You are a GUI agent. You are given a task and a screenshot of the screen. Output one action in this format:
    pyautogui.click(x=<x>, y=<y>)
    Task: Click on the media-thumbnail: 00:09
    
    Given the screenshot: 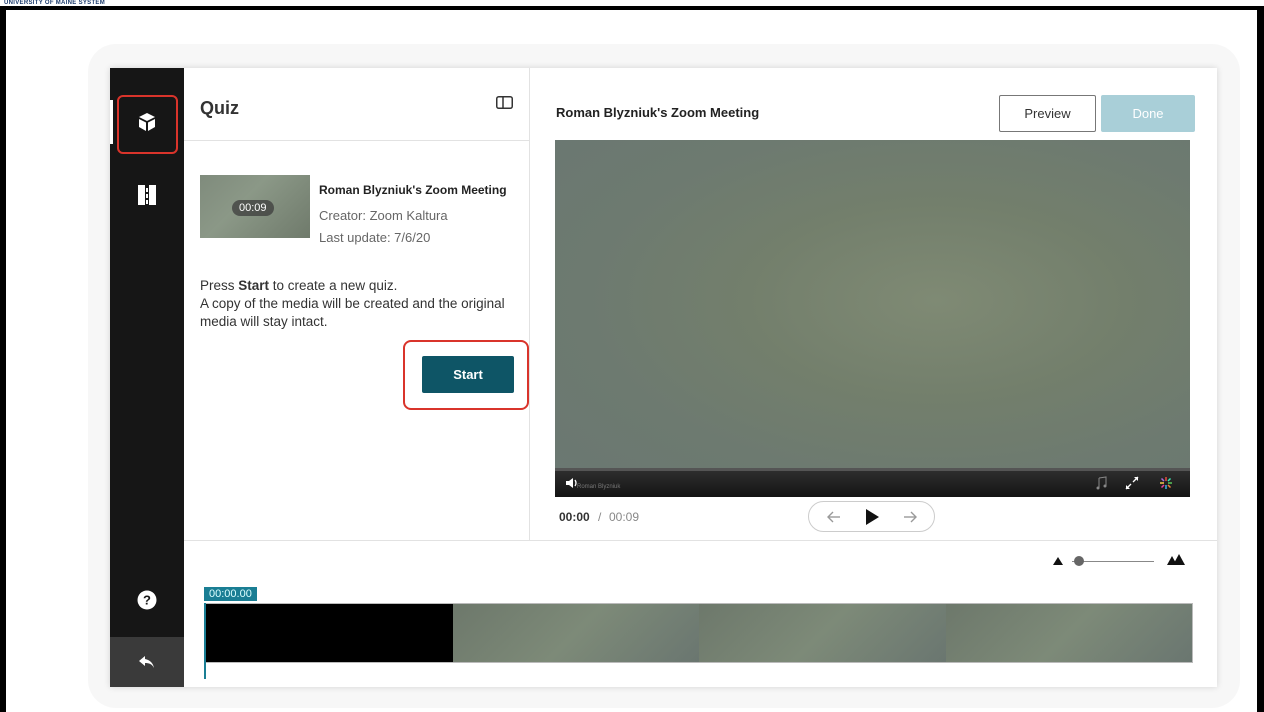 What is the action you would take?
    pyautogui.click(x=255, y=206)
    